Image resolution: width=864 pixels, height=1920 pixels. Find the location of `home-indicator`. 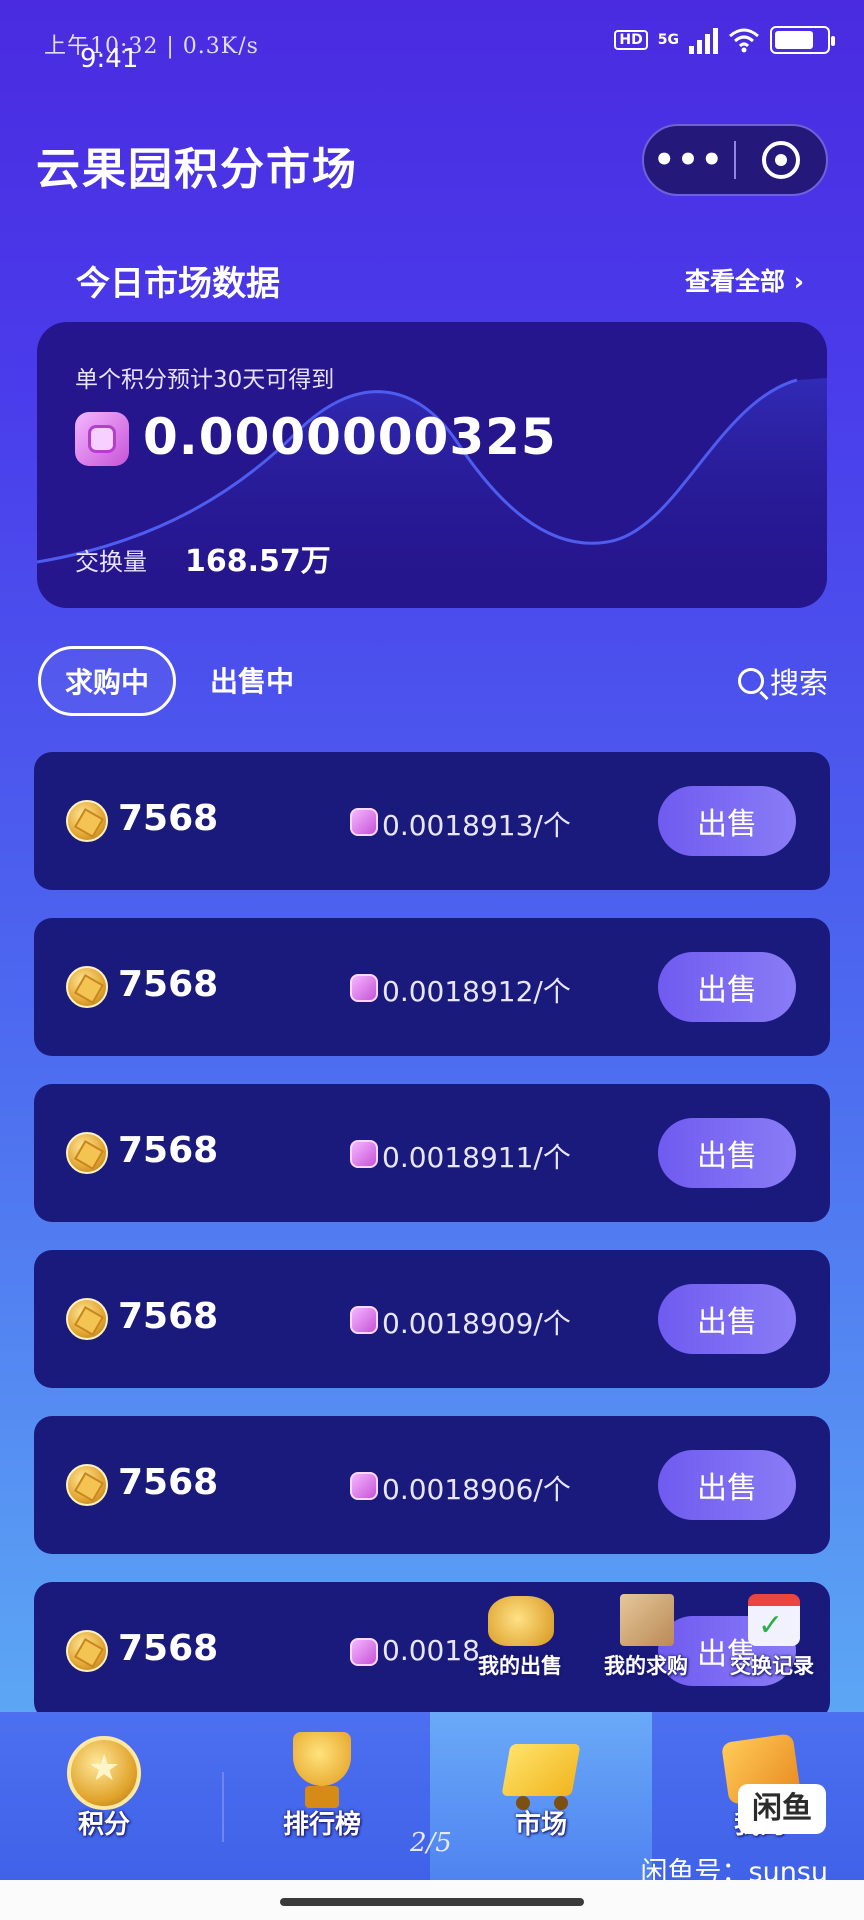

home-indicator is located at coordinates (432, 1902).